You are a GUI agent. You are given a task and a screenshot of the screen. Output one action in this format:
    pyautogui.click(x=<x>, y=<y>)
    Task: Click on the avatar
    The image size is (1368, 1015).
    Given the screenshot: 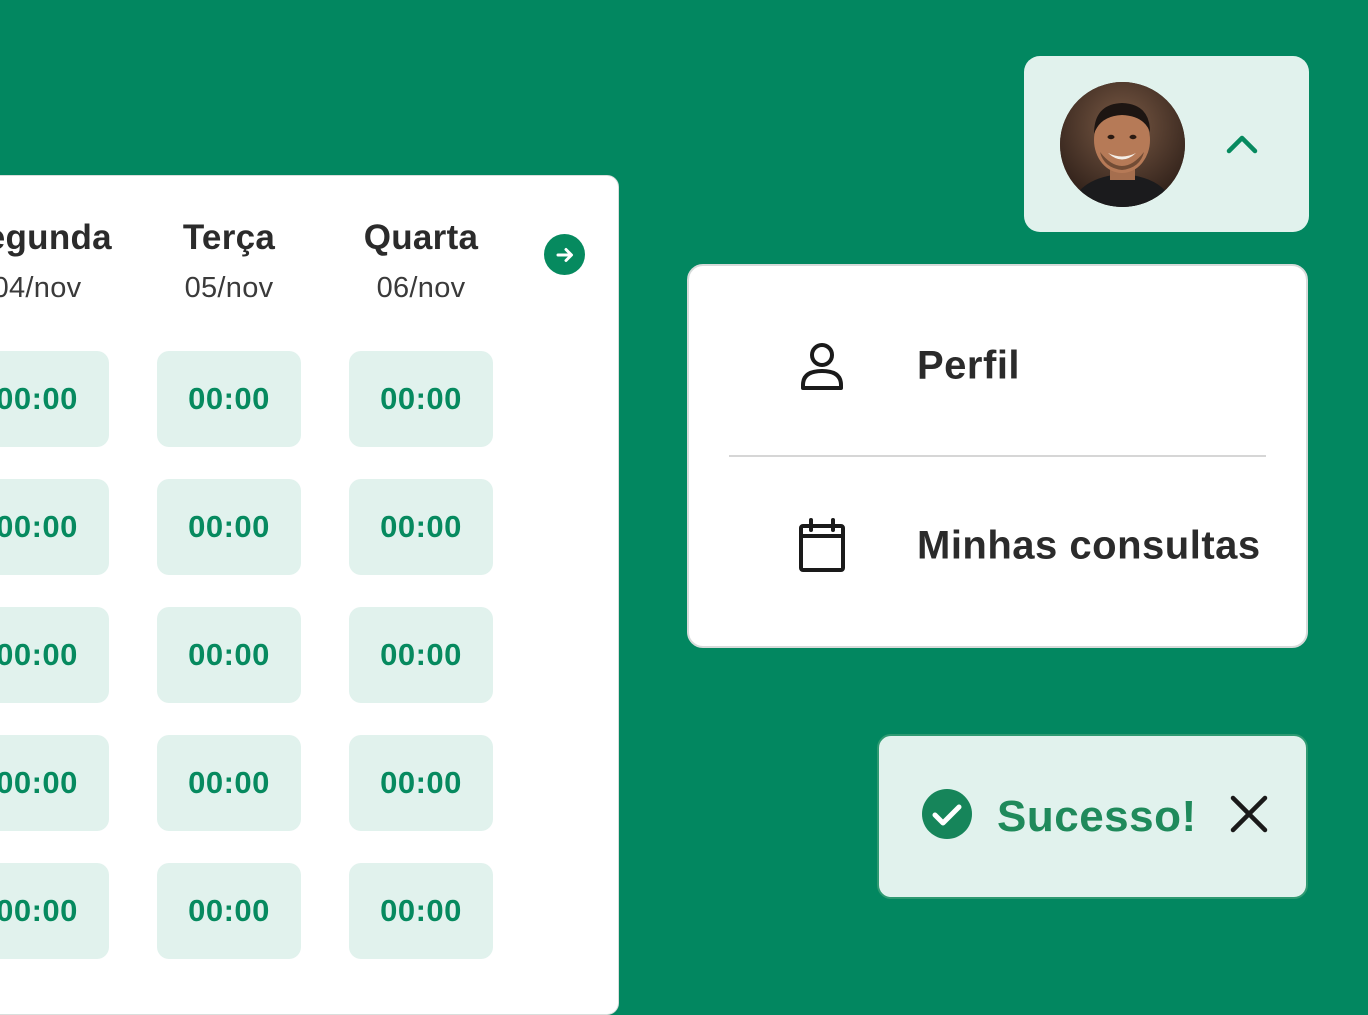 What is the action you would take?
    pyautogui.click(x=1122, y=144)
    